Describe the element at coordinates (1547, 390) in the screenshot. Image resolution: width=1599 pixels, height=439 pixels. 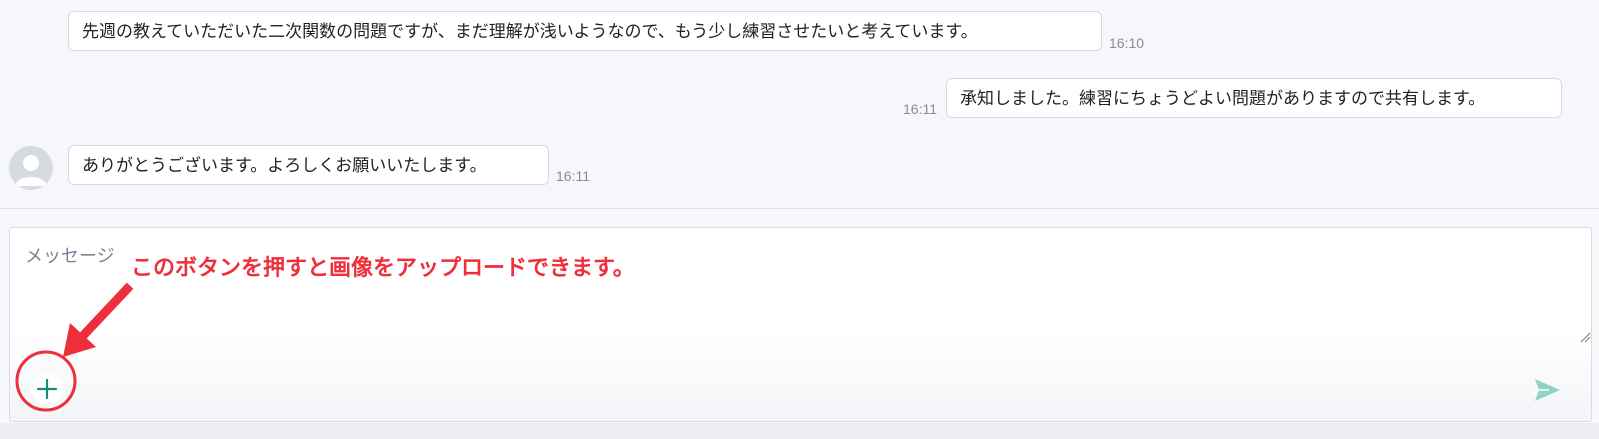
I see `send-button` at that location.